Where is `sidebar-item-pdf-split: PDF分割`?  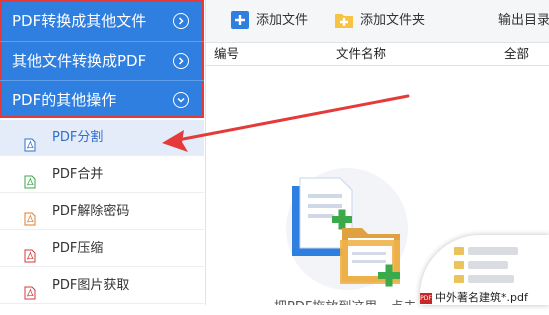
sidebar-item-pdf-split: PDF分割 is located at coordinates (102, 138).